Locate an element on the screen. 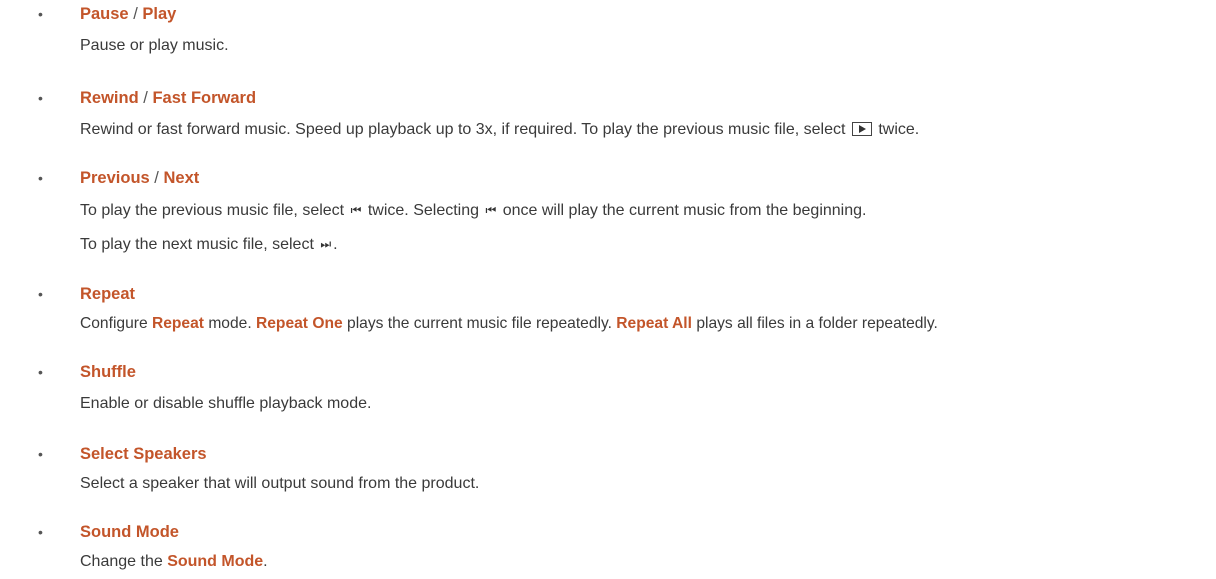 The image size is (1216, 579). text-segment: Change the is located at coordinates (121, 561).